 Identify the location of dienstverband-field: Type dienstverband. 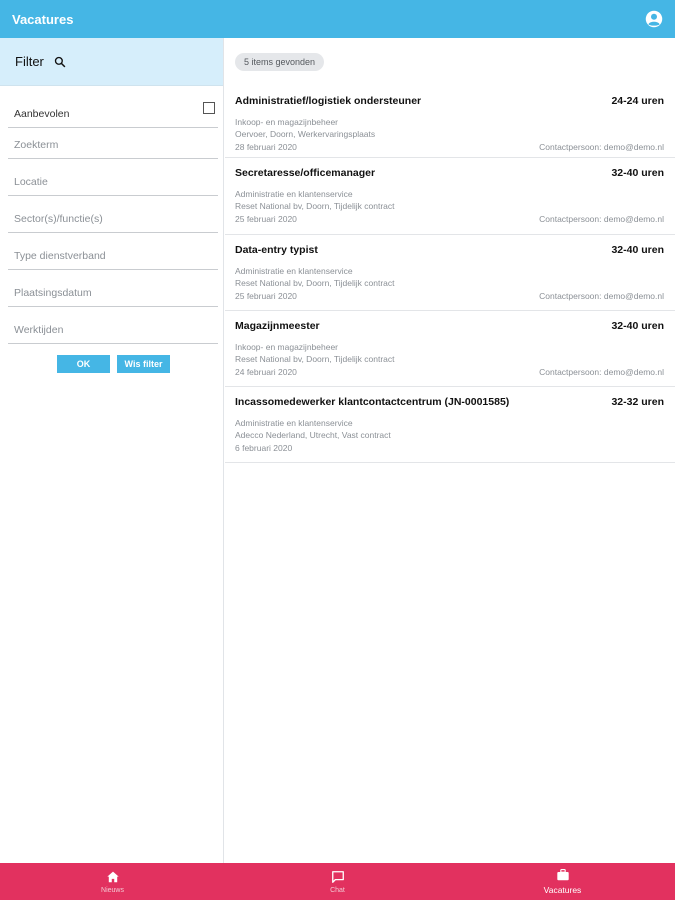
(113, 251).